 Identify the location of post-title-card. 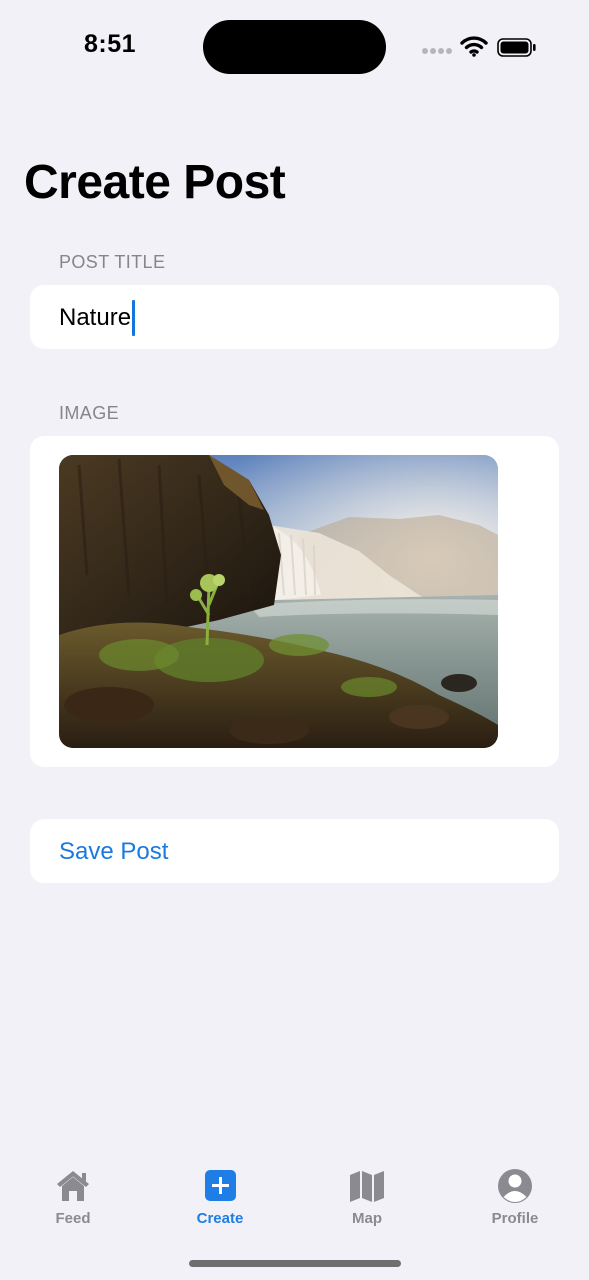
(294, 317).